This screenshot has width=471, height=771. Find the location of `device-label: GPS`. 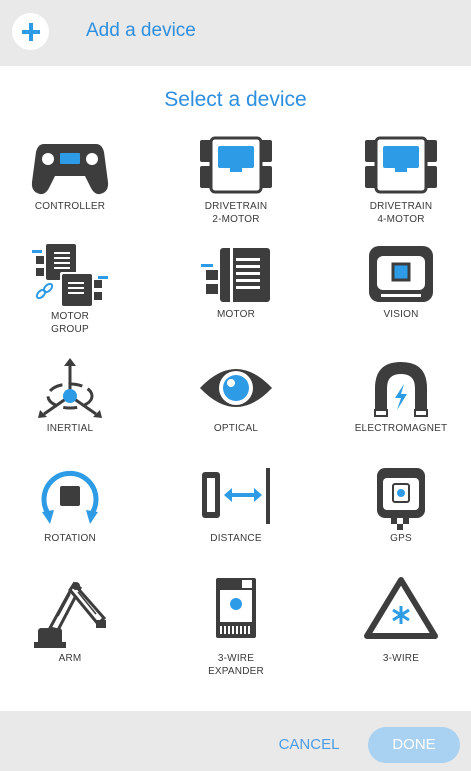

device-label: GPS is located at coordinates (401, 538).